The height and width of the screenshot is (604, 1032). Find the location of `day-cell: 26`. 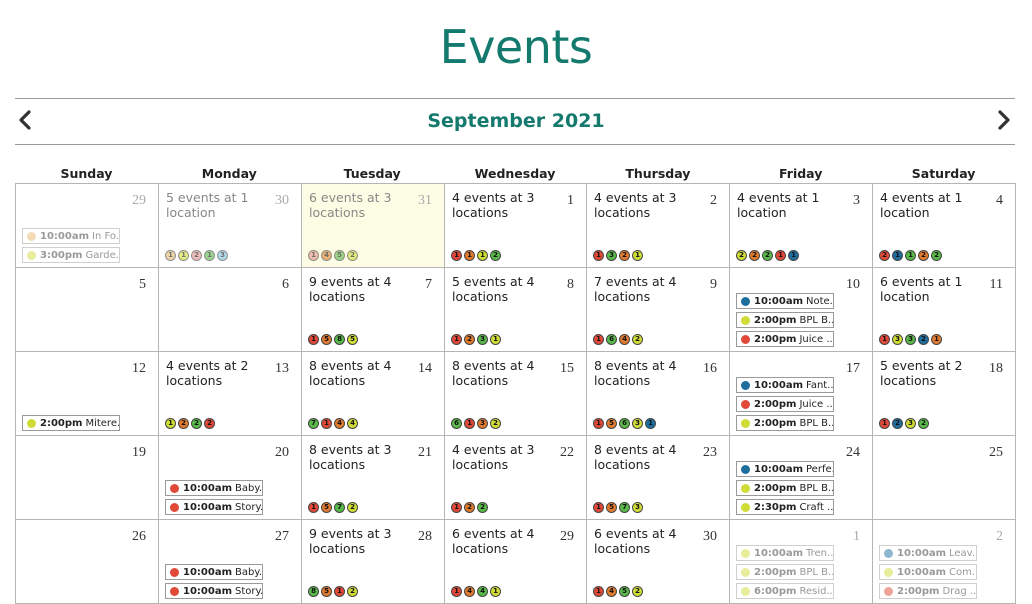

day-cell: 26 is located at coordinates (87, 561).